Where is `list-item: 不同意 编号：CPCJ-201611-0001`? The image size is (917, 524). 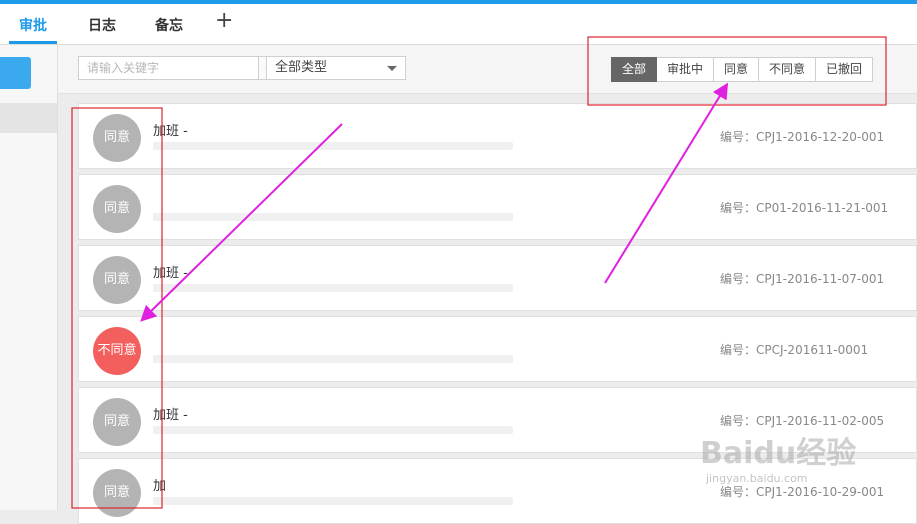
list-item: 不同意 编号：CPCJ-201611-0001 is located at coordinates (497, 349).